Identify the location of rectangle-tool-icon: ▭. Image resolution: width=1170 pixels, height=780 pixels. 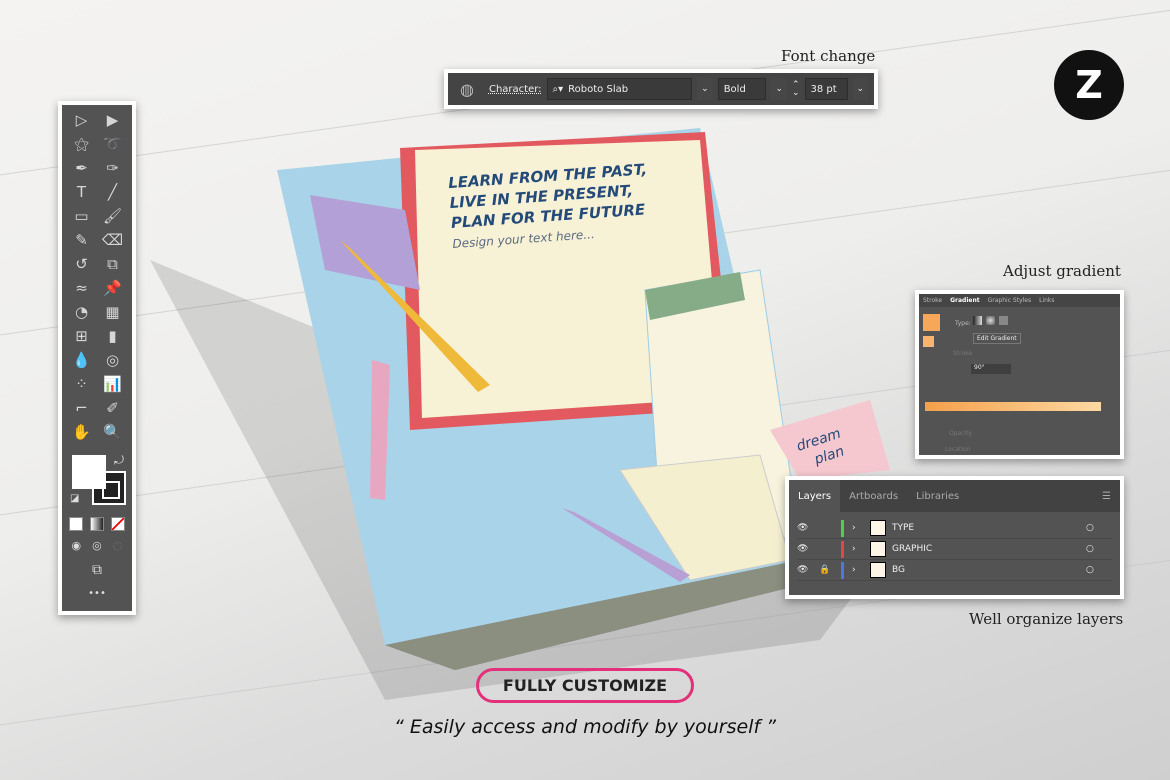
(81, 216).